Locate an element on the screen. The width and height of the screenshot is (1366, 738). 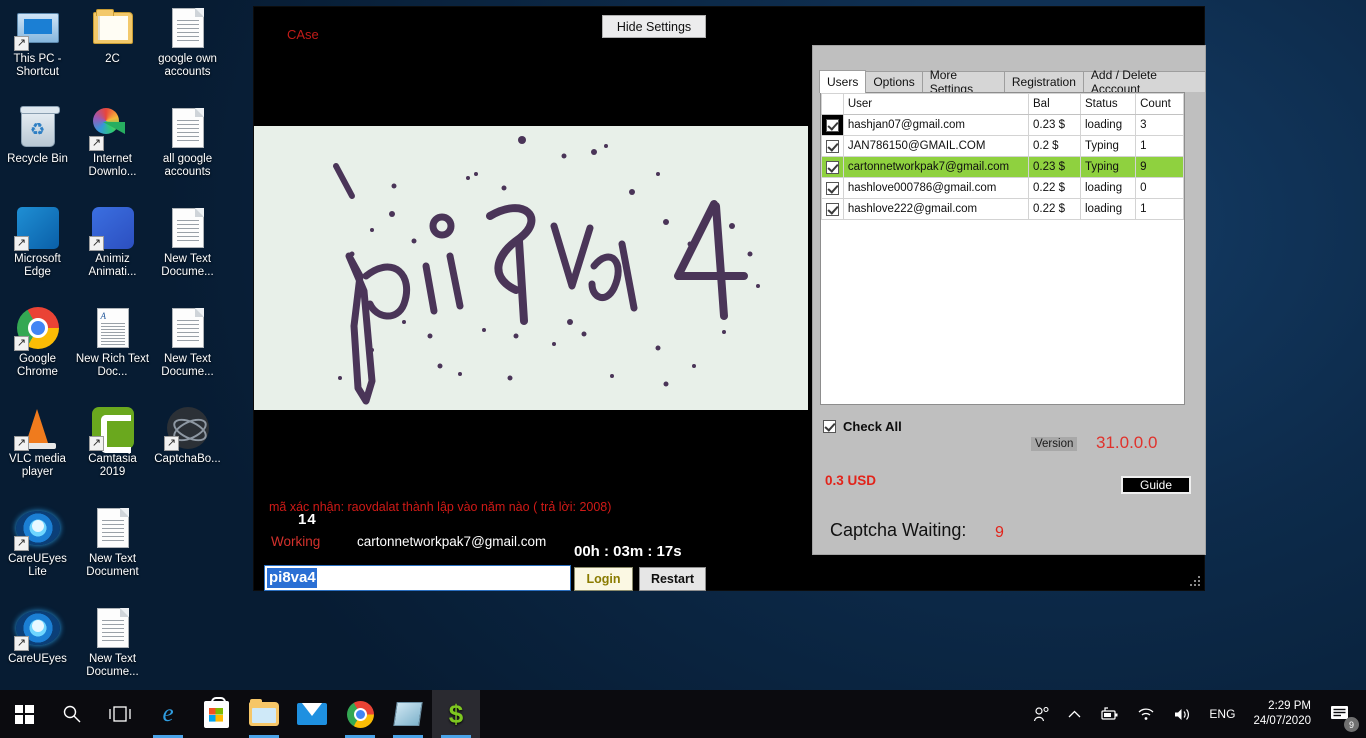
folder-icon-art is located at coordinates (112, 26).